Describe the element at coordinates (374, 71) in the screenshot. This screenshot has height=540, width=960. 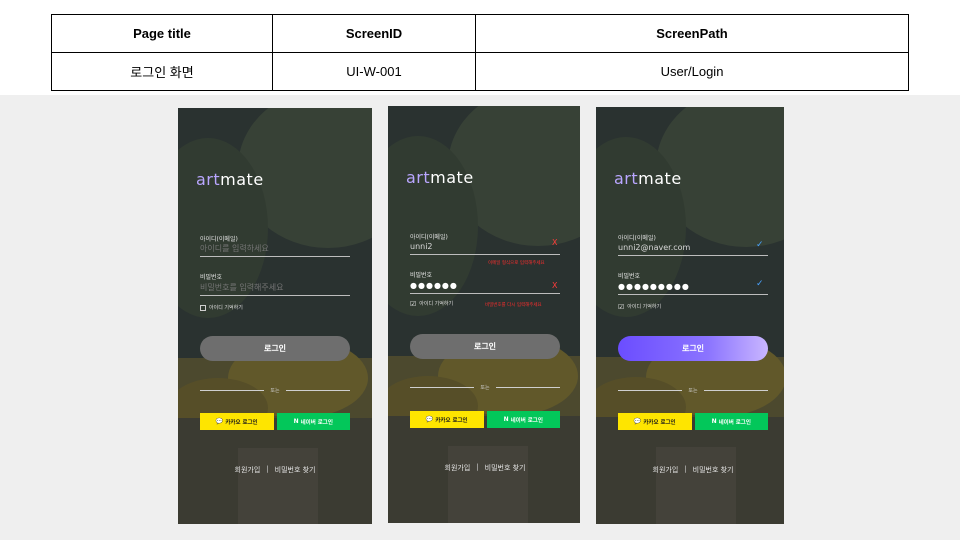
I see `spec-value-screen-id: UI-W-001` at that location.